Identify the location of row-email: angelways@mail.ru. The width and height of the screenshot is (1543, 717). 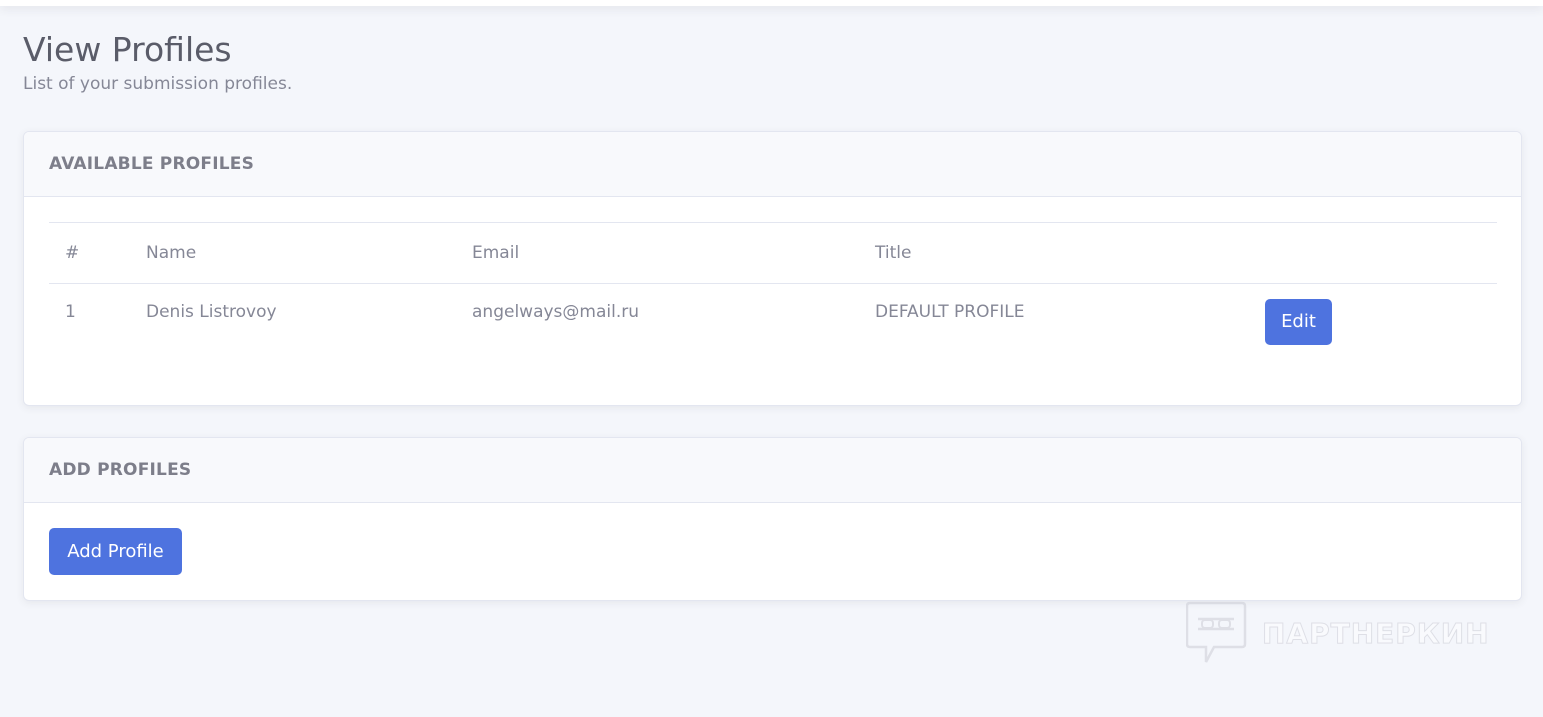
(555, 312).